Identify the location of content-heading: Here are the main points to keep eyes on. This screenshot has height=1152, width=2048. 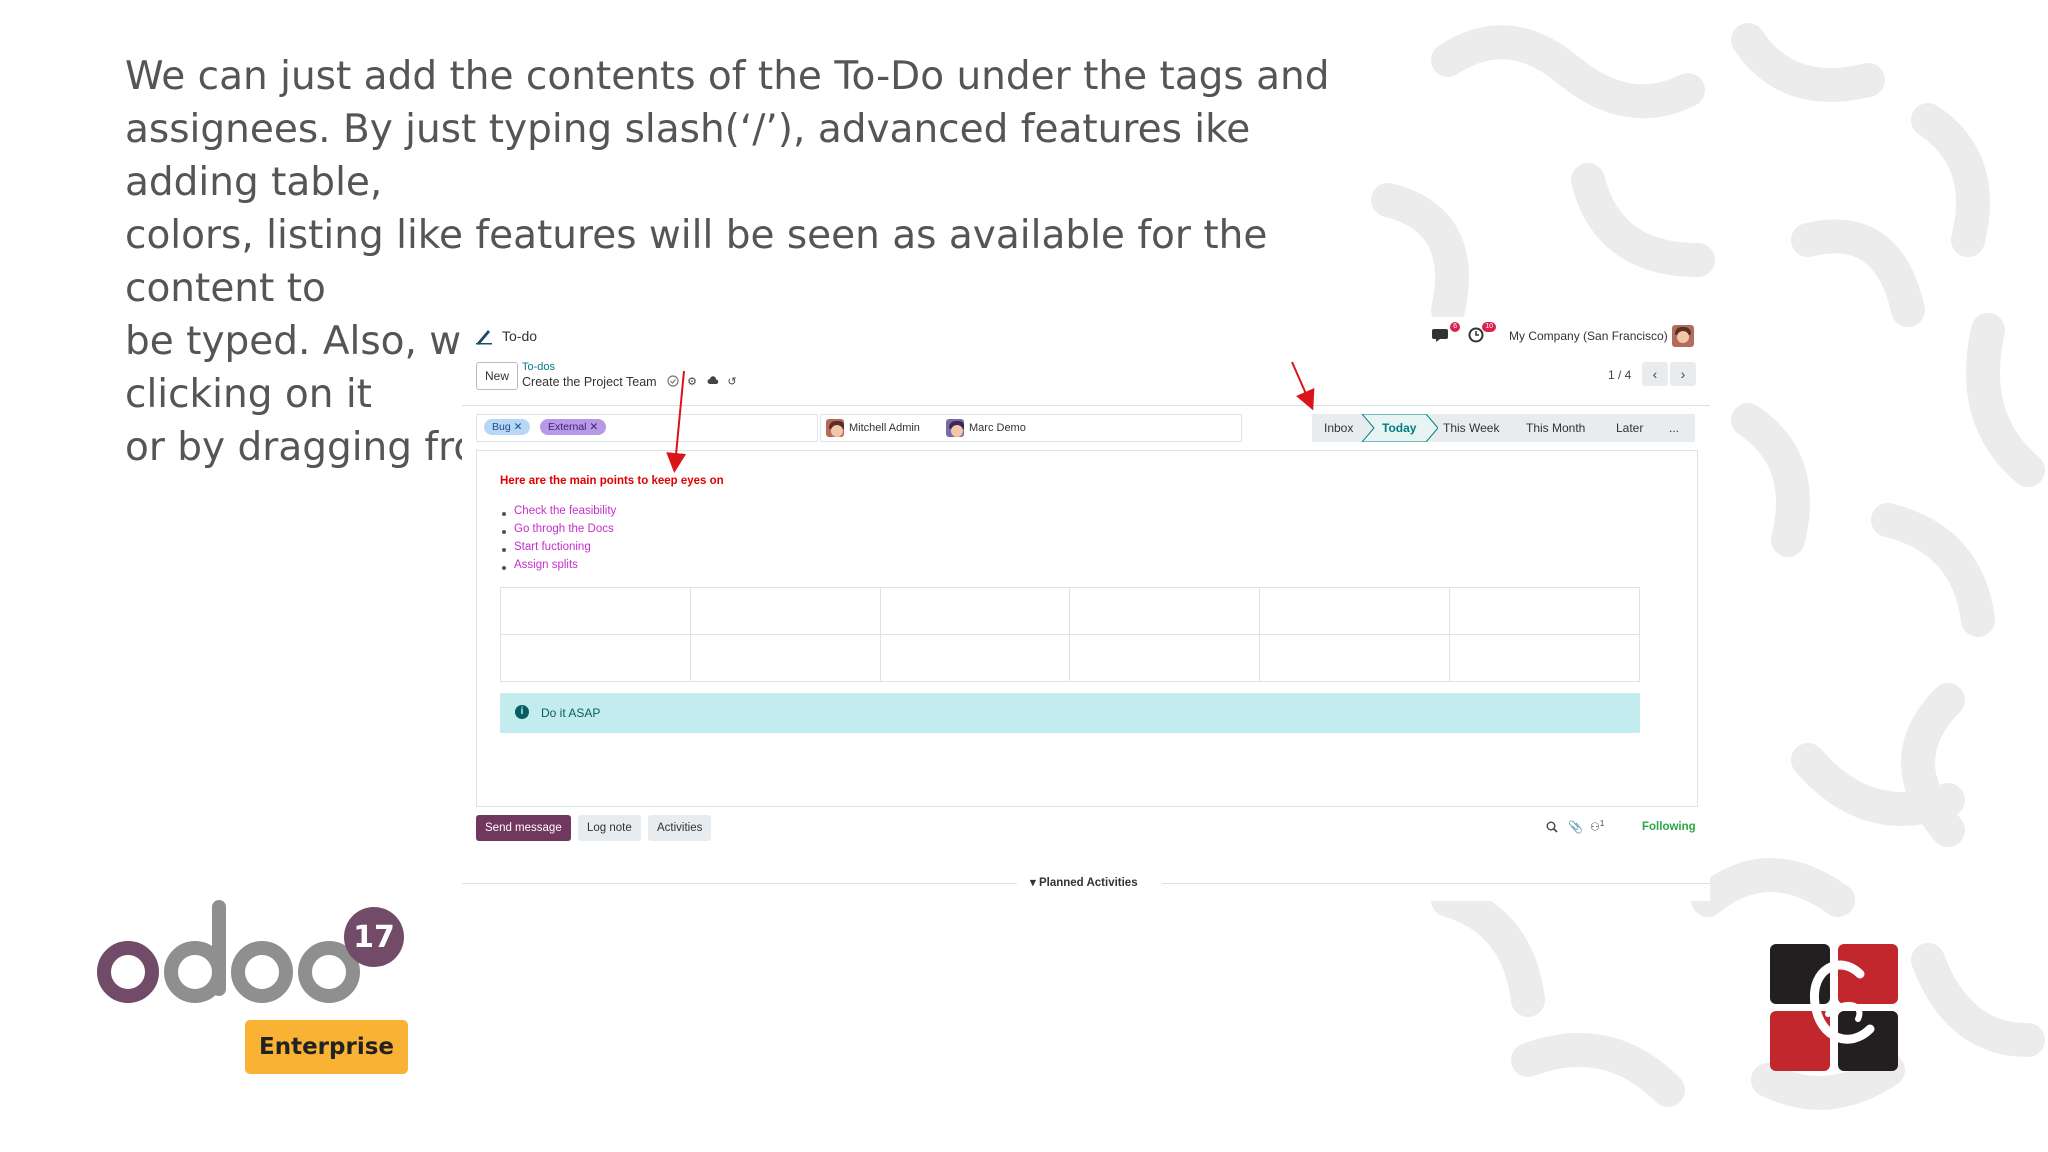
(612, 481).